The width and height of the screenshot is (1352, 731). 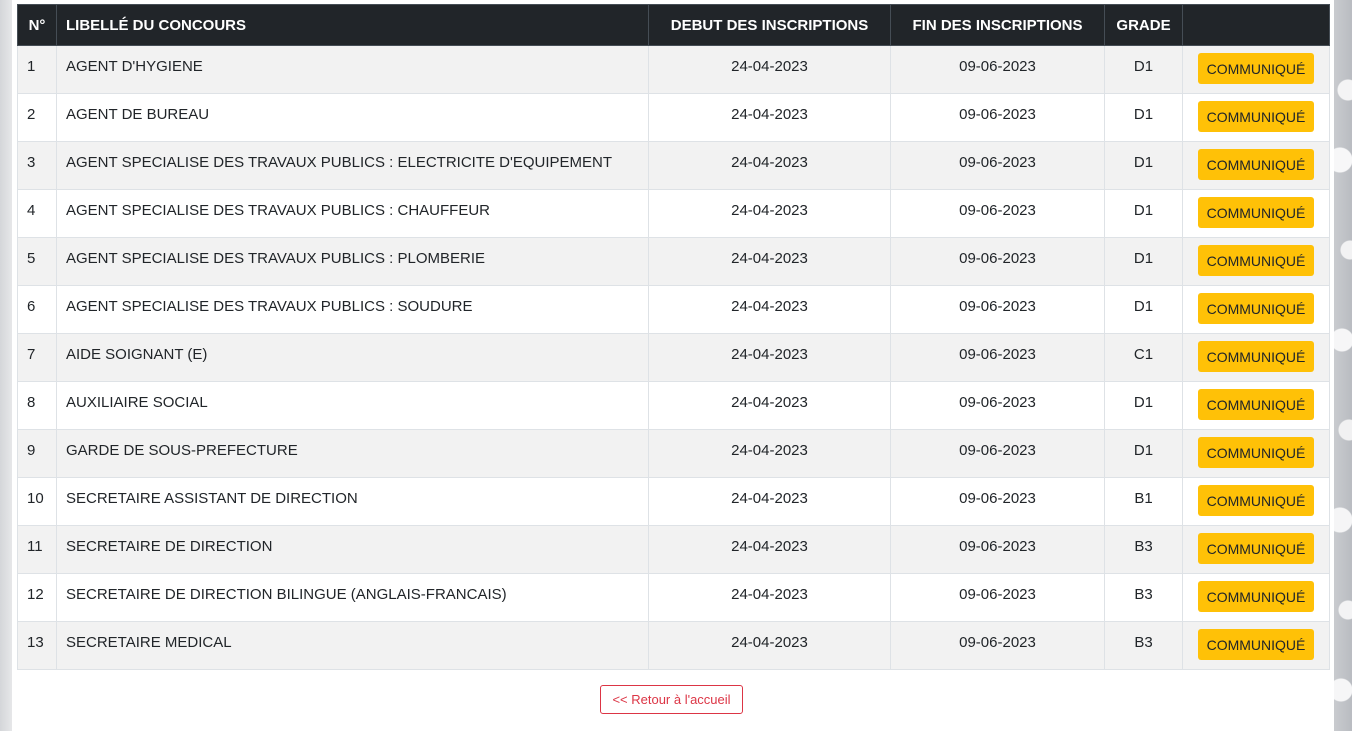 What do you see at coordinates (31, 114) in the screenshot?
I see `row-number: 2` at bounding box center [31, 114].